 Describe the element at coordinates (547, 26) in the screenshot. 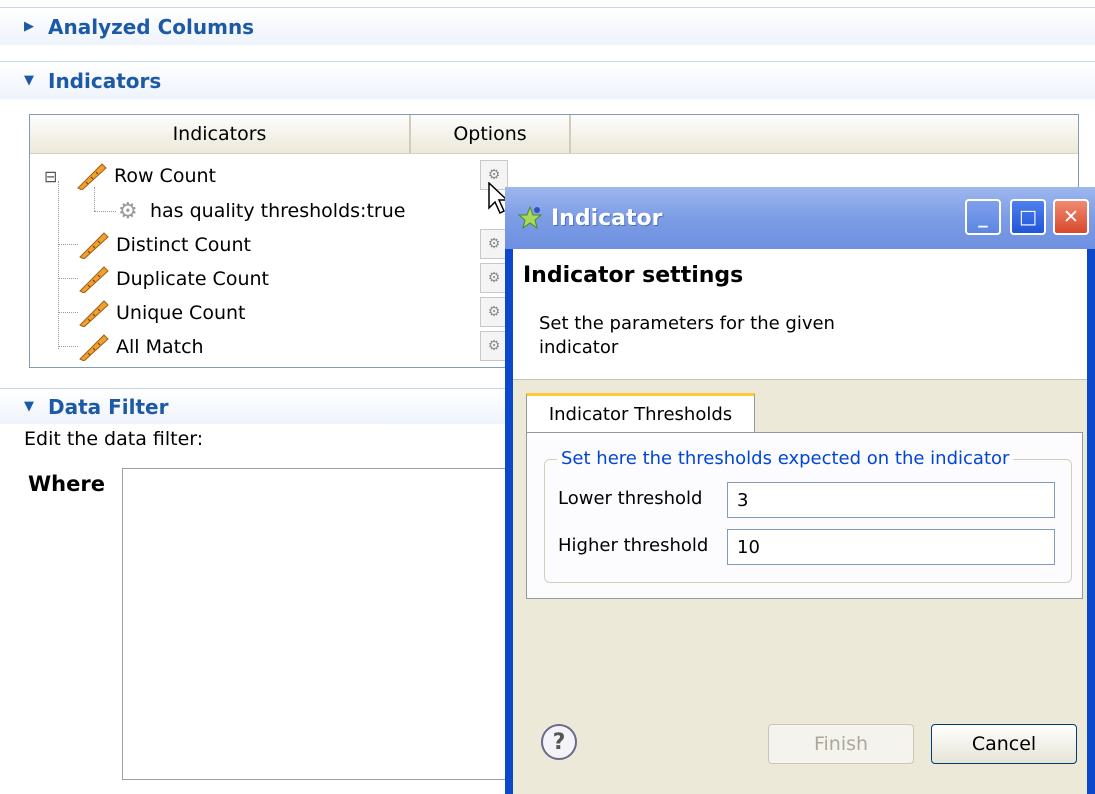

I see `section-analyzed-columns: ▶ Analyzed Columns` at that location.